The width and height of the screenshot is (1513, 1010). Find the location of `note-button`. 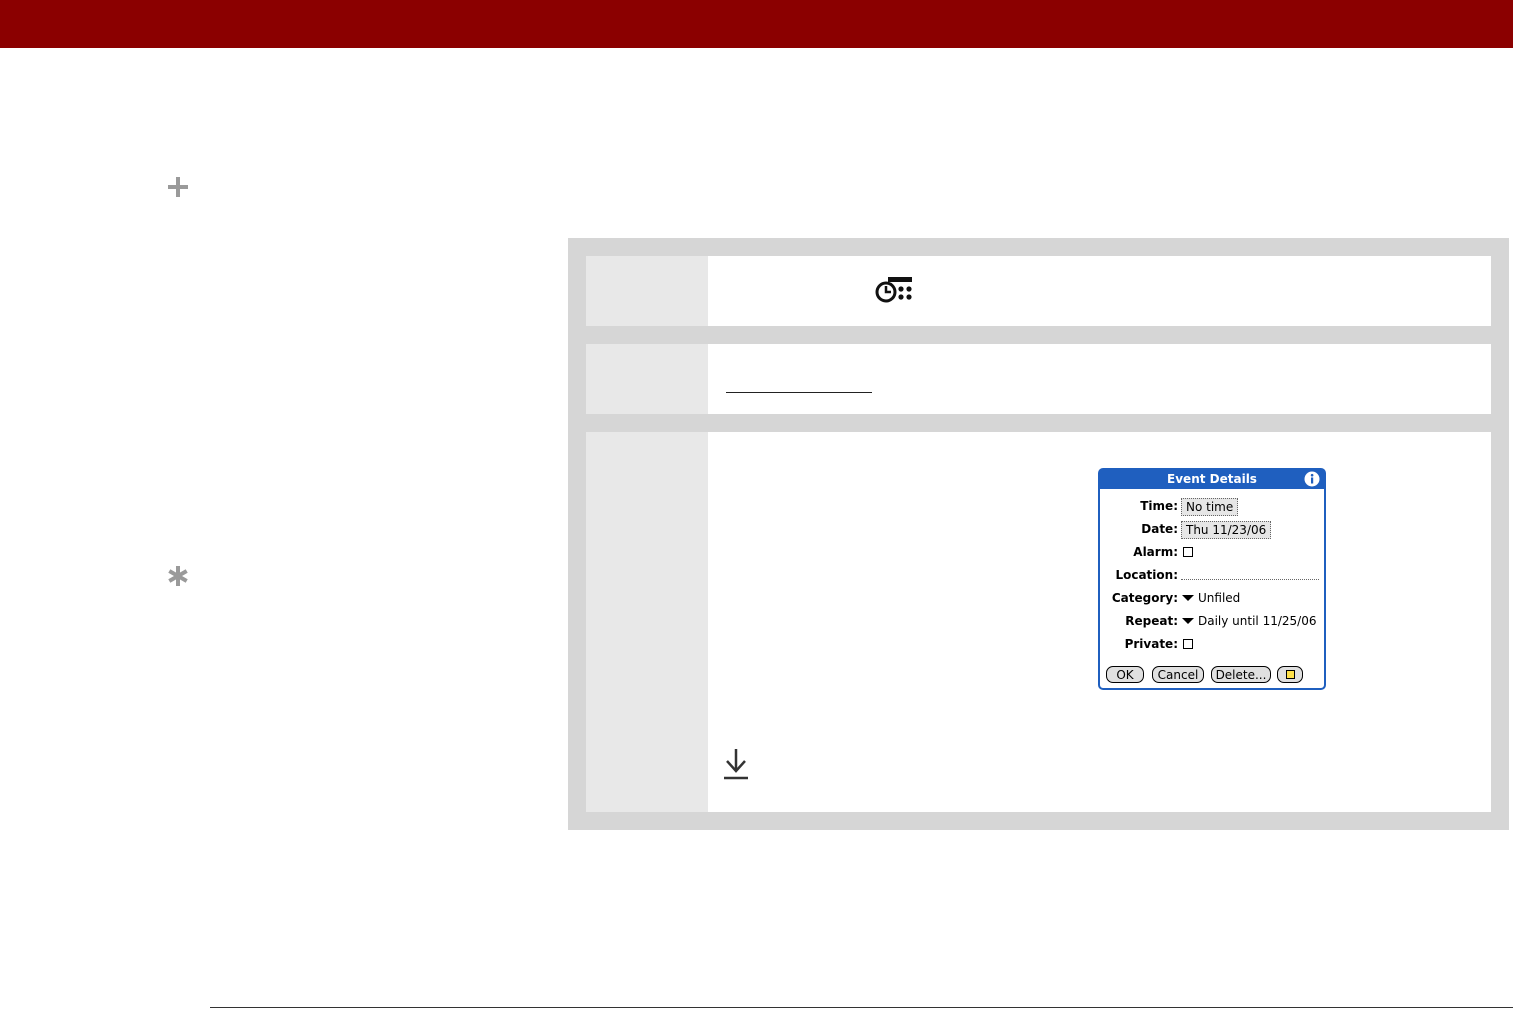

note-button is located at coordinates (1290, 674).